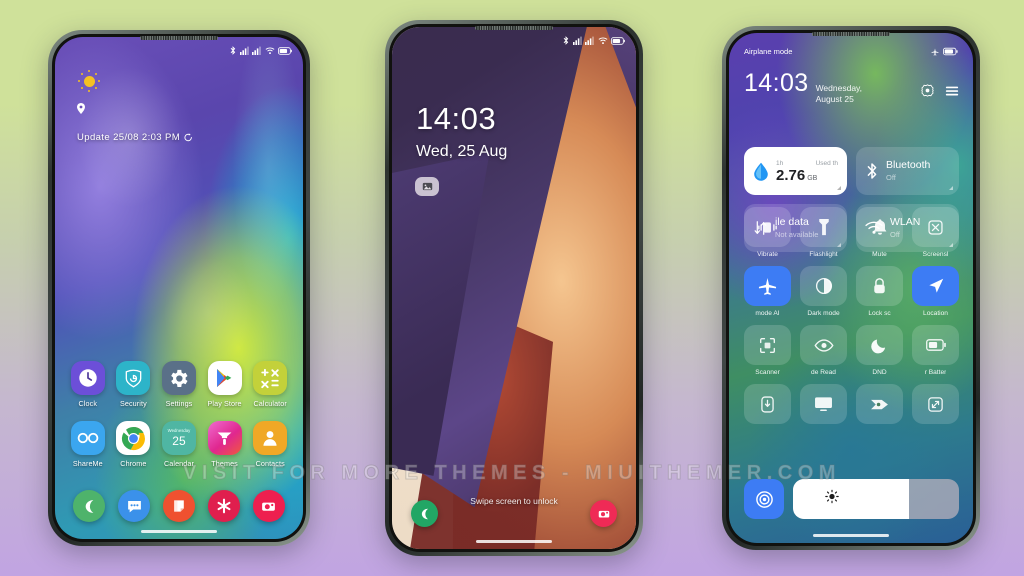 The height and width of the screenshot is (576, 1024). Describe the element at coordinates (767, 291) in the screenshot. I see `toggle-airplane-mode: mode AI` at that location.